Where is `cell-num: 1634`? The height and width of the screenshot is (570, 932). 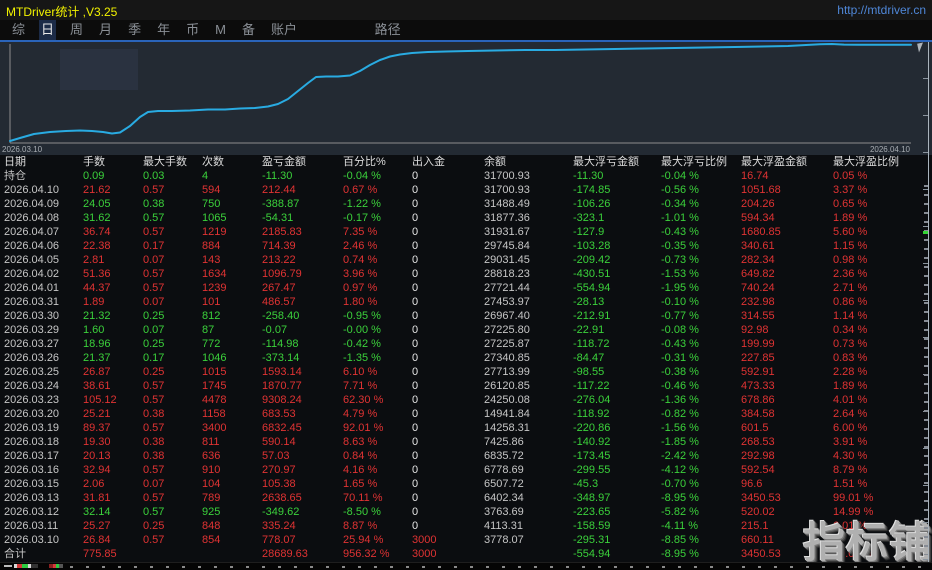
cell-num: 1634 is located at coordinates (214, 274).